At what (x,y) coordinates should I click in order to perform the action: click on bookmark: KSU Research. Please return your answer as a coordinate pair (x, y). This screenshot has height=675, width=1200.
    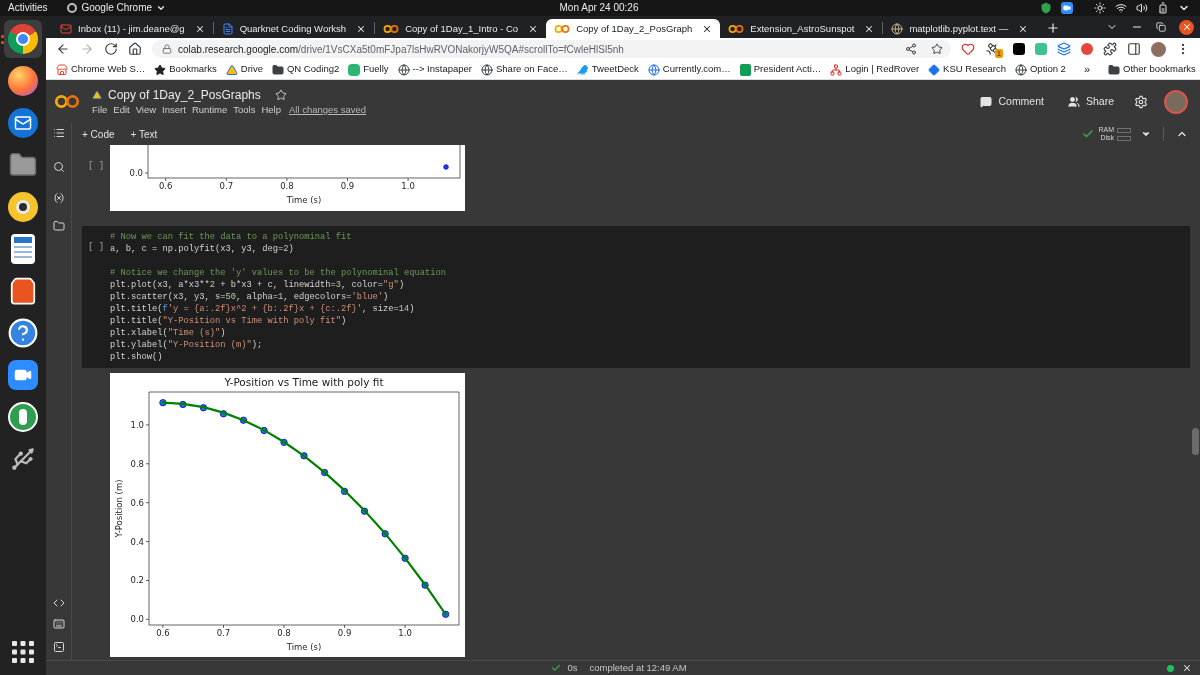
    Looking at the image, I should click on (967, 69).